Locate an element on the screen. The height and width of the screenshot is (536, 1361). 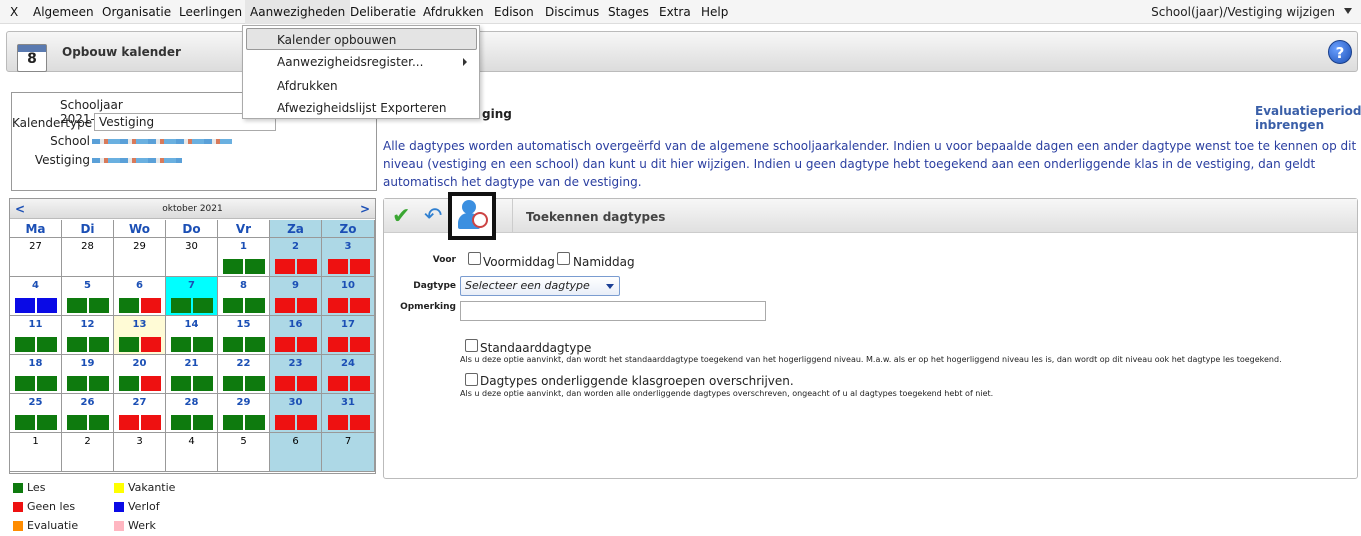
menu-item-stages: Stages is located at coordinates (628, 12).